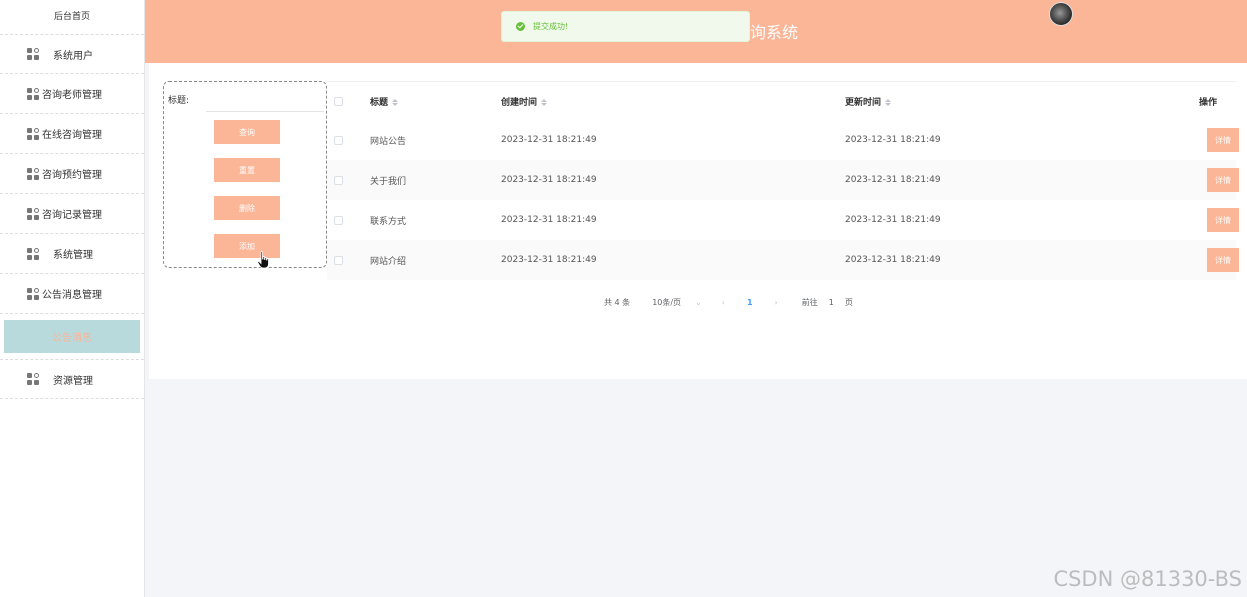 The width and height of the screenshot is (1247, 597). I want to click on sidebar-item-label: 系统管理, so click(73, 255).